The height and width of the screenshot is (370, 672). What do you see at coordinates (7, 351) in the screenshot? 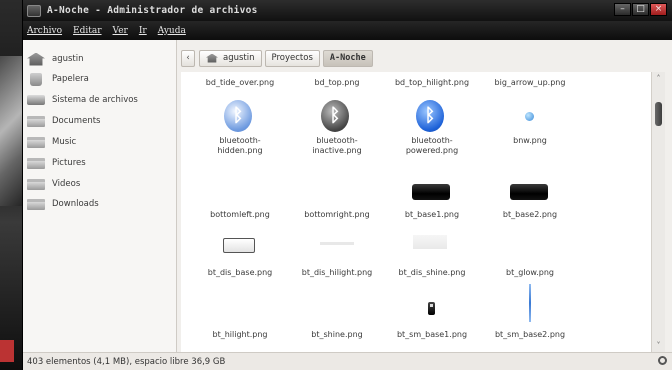
I see `desktop-wallpaper-accent` at bounding box center [7, 351].